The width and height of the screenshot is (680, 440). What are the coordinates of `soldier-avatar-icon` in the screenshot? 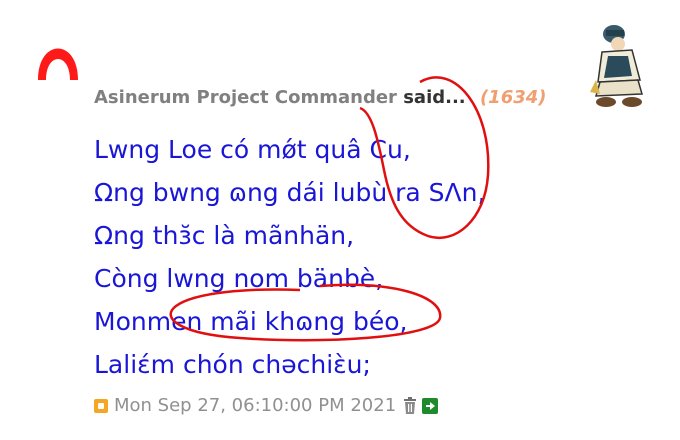 It's located at (618, 65).